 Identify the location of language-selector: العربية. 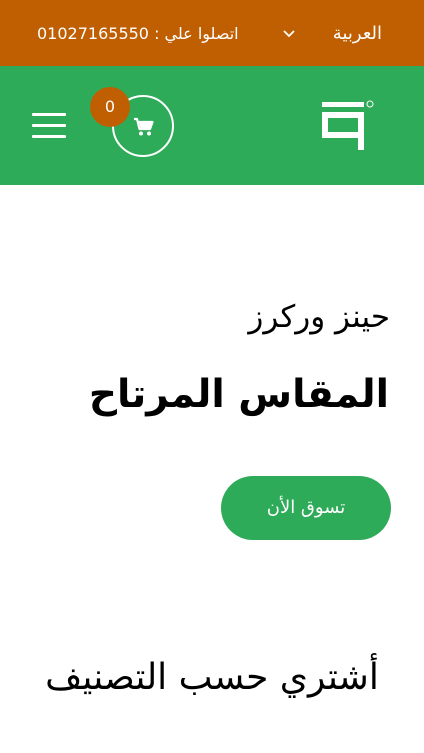
(357, 34).